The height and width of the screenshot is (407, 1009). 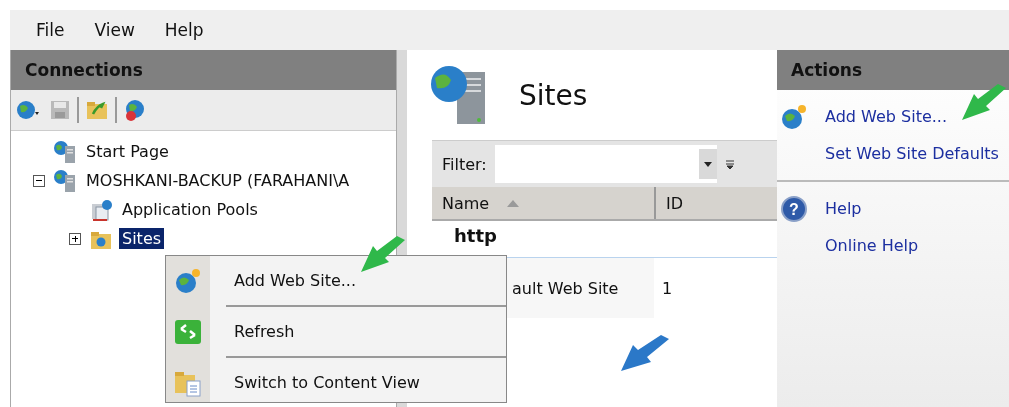 What do you see at coordinates (127, 151) in the screenshot?
I see `tree-item: Start Page` at bounding box center [127, 151].